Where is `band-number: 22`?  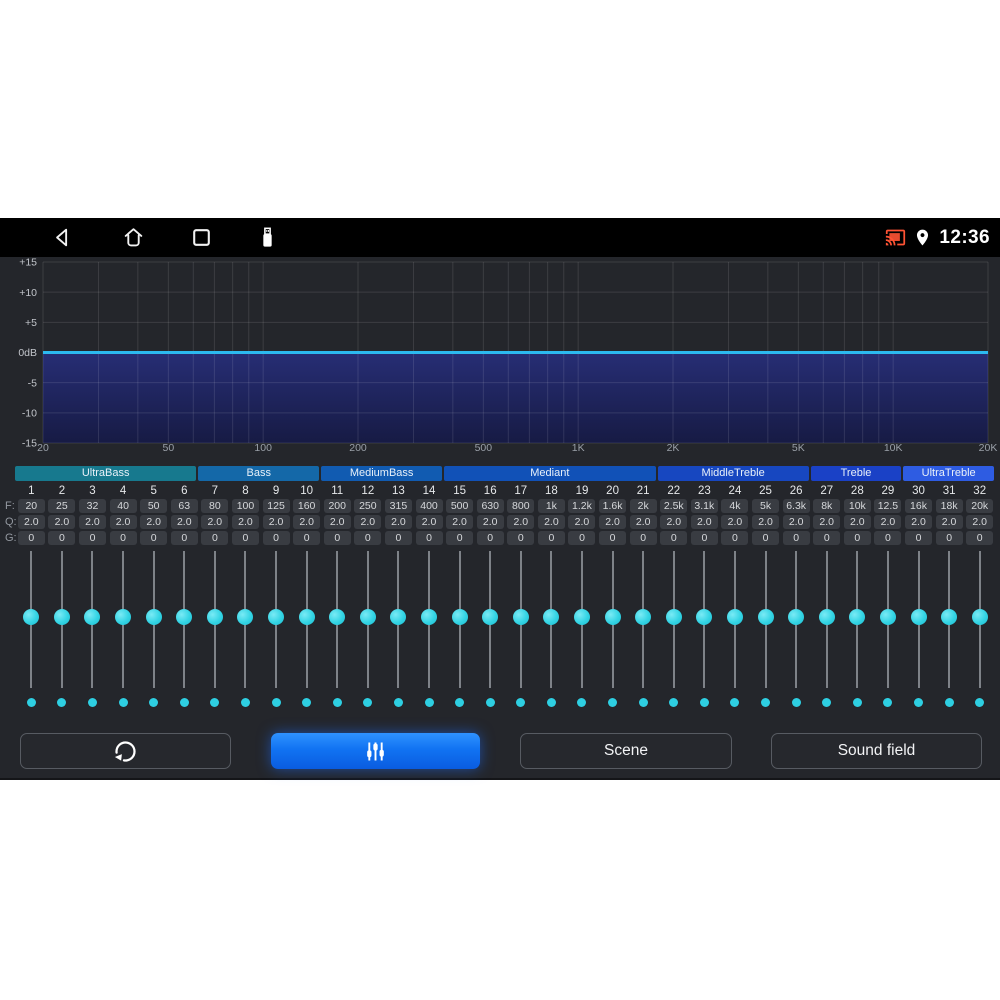 band-number: 22 is located at coordinates (674, 491).